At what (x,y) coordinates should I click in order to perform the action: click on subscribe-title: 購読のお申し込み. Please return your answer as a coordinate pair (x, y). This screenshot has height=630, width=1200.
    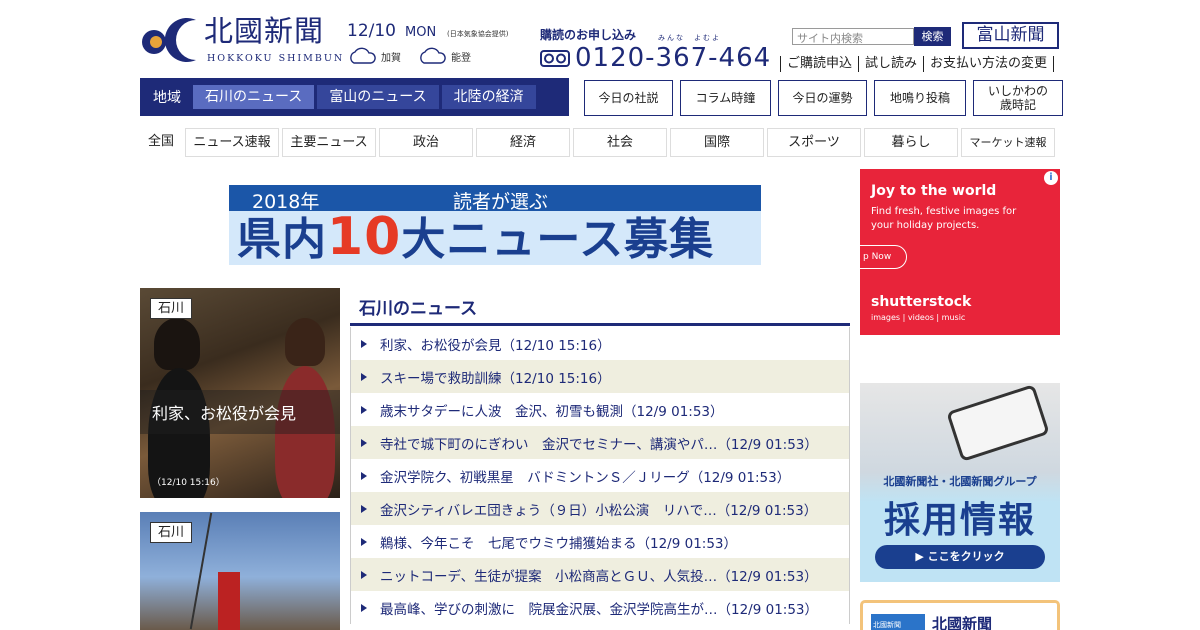
    Looking at the image, I should click on (588, 35).